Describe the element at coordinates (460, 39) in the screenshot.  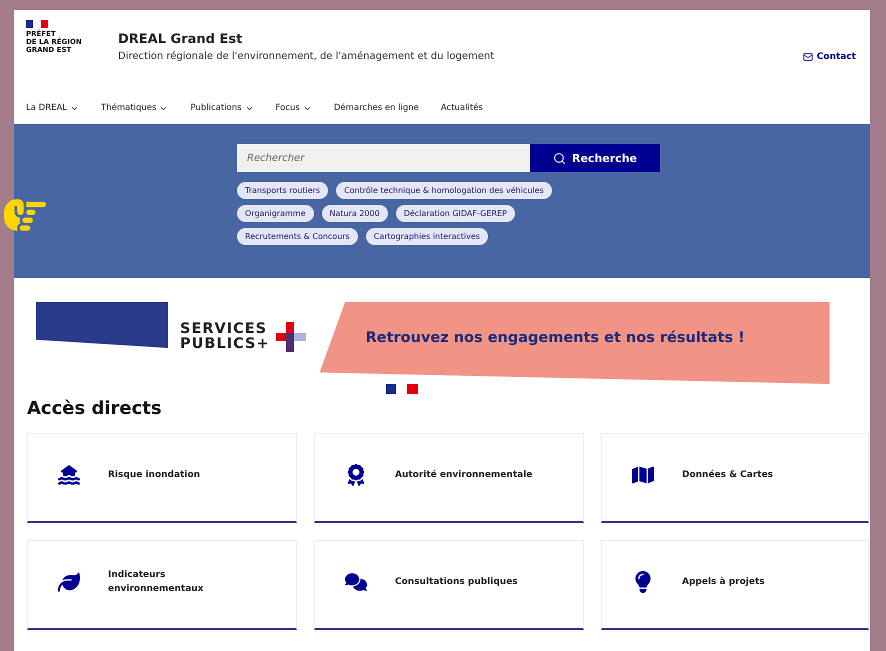
I see `site-title: DREAL Grand Est` at that location.